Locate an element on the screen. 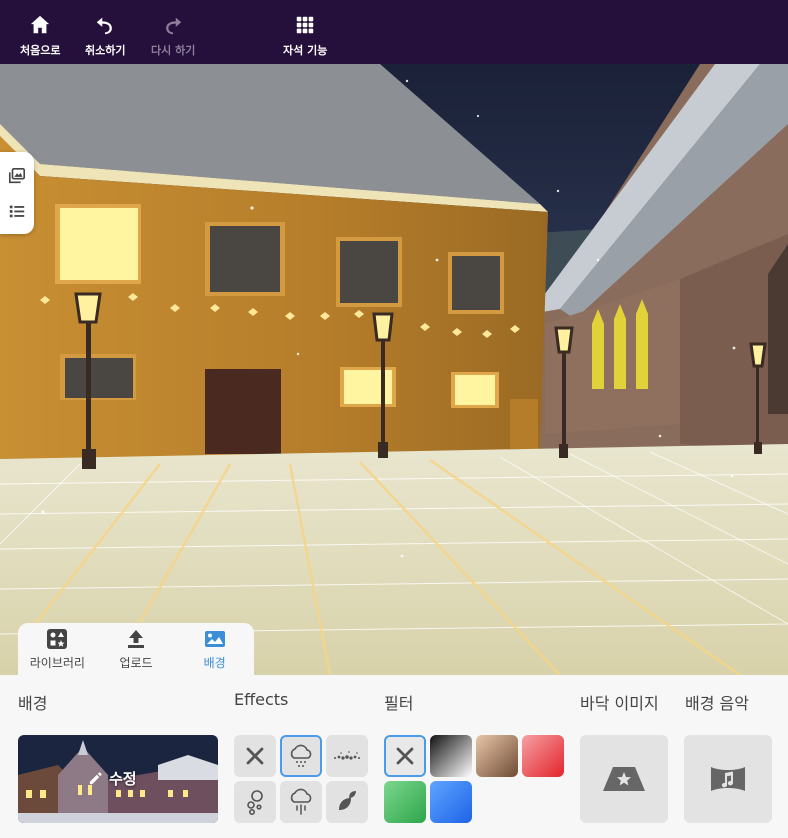  gallery-icon is located at coordinates (17, 176).